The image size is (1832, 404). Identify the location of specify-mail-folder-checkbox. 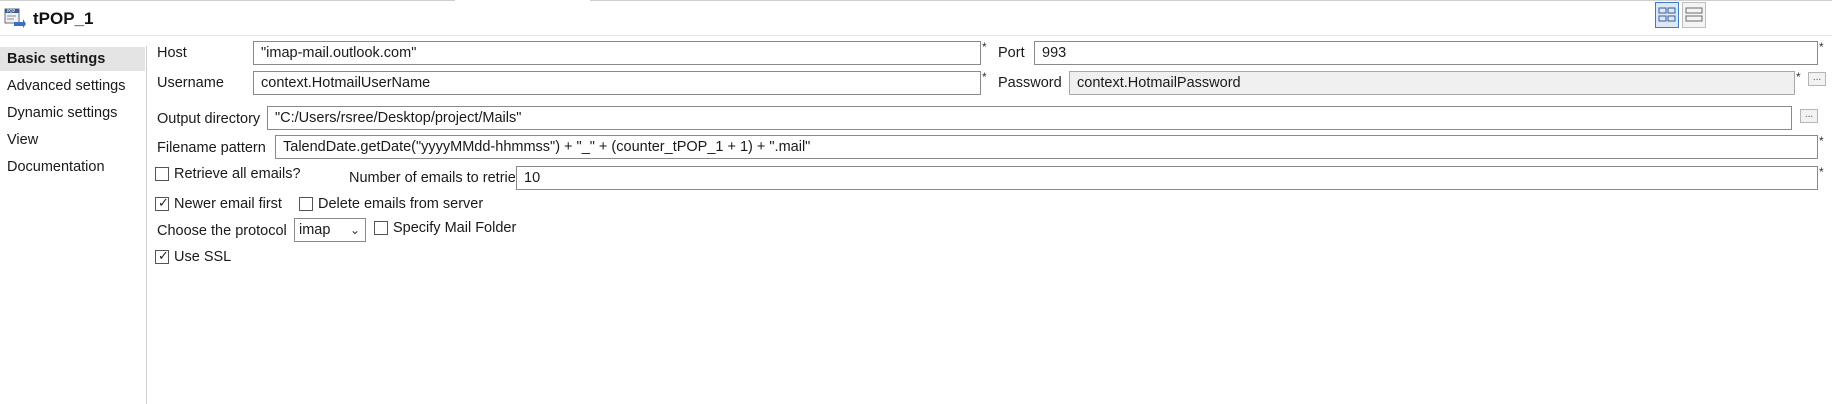
(381, 228).